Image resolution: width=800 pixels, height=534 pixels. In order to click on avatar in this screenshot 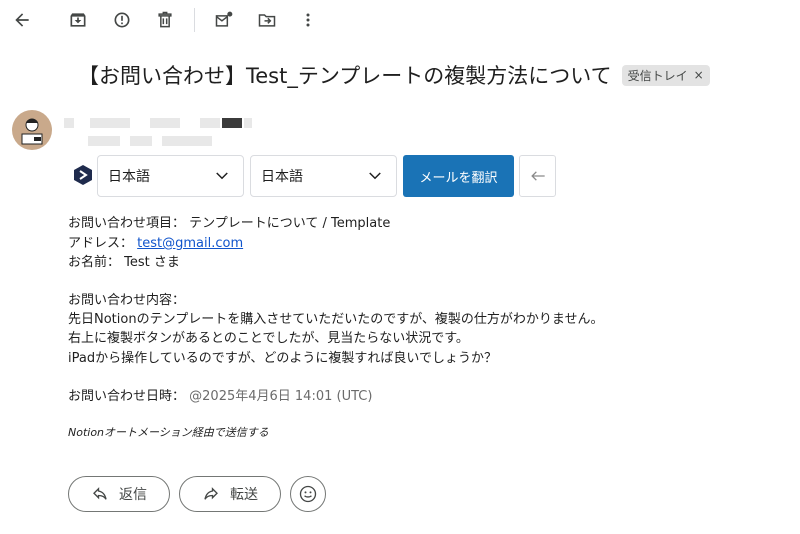, I will do `click(32, 130)`.